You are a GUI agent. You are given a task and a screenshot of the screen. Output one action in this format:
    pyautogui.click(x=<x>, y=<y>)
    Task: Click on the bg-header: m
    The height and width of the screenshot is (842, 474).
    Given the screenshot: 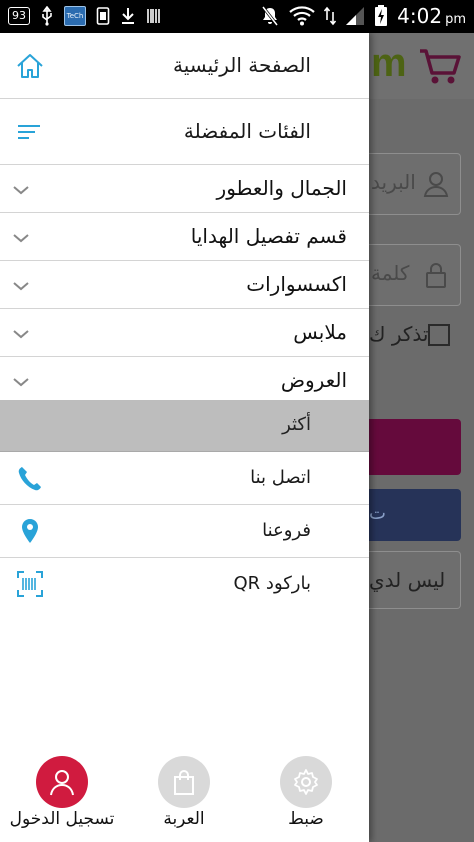 What is the action you would take?
    pyautogui.click(x=421, y=66)
    